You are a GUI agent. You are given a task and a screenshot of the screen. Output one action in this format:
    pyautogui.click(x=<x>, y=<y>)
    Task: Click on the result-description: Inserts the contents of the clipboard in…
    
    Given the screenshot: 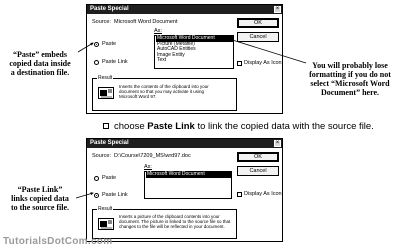 What is the action you would take?
    pyautogui.click(x=164, y=91)
    